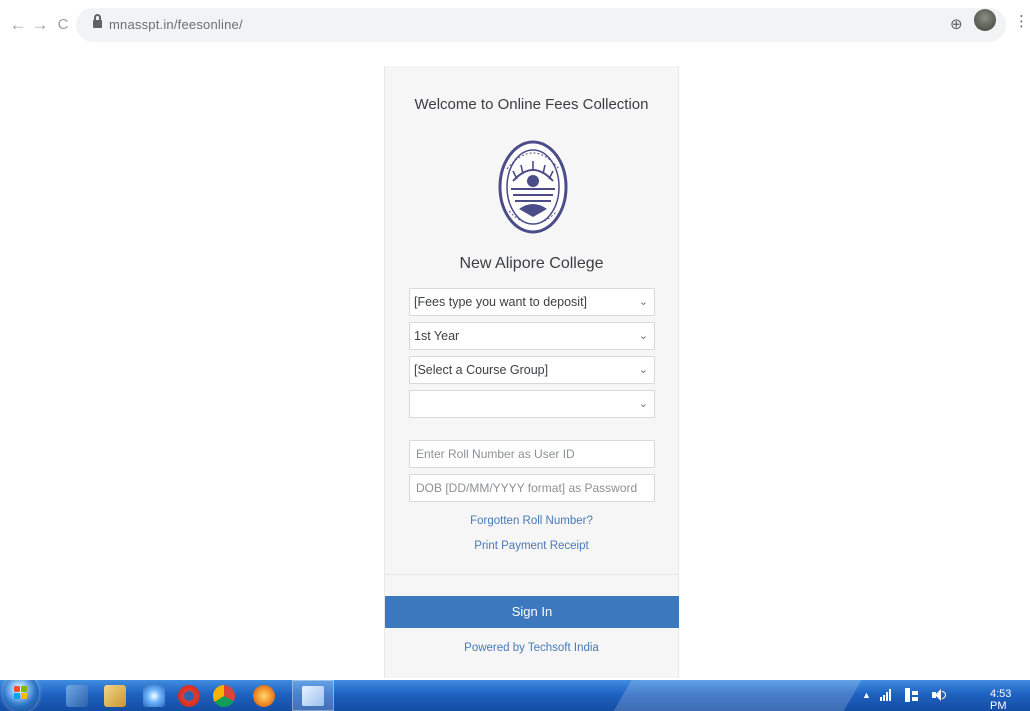 The width and height of the screenshot is (1030, 711). What do you see at coordinates (531, 521) in the screenshot?
I see `forgot-roll-link: Forgotten Roll Number?` at bounding box center [531, 521].